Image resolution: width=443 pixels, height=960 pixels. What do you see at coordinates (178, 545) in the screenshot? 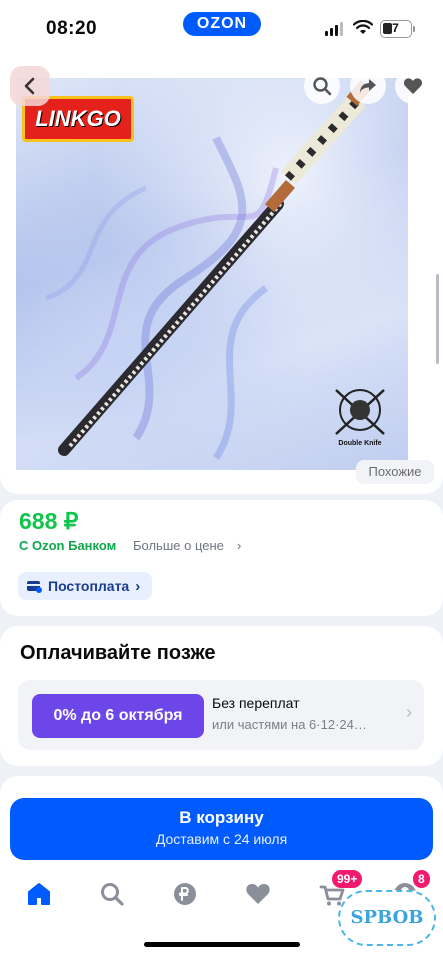
I see `more-about-price-link: Больше о цене` at bounding box center [178, 545].